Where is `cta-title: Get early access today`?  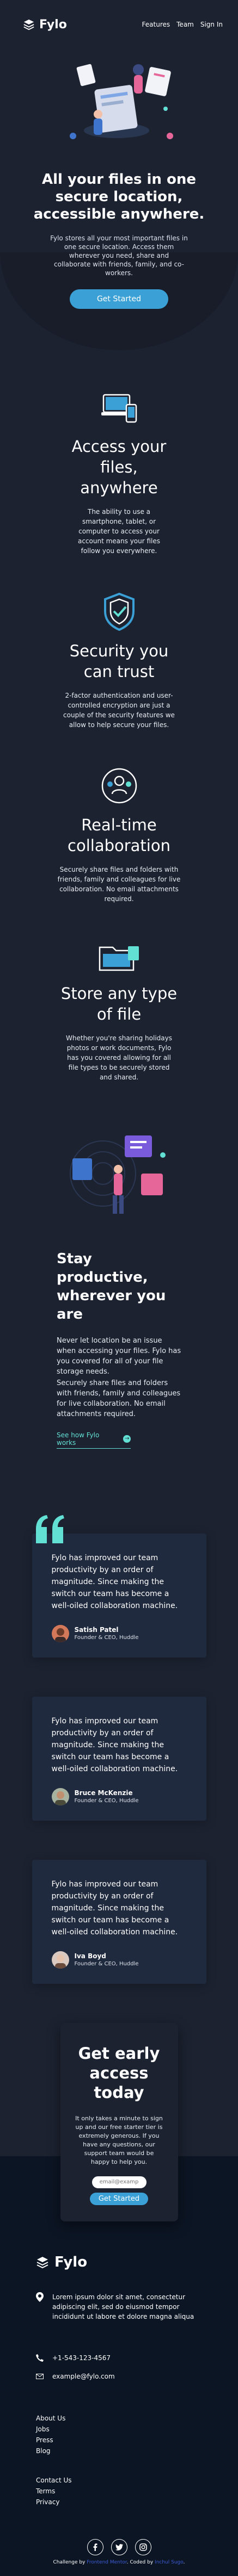
cta-title: Get early access today is located at coordinates (119, 2073).